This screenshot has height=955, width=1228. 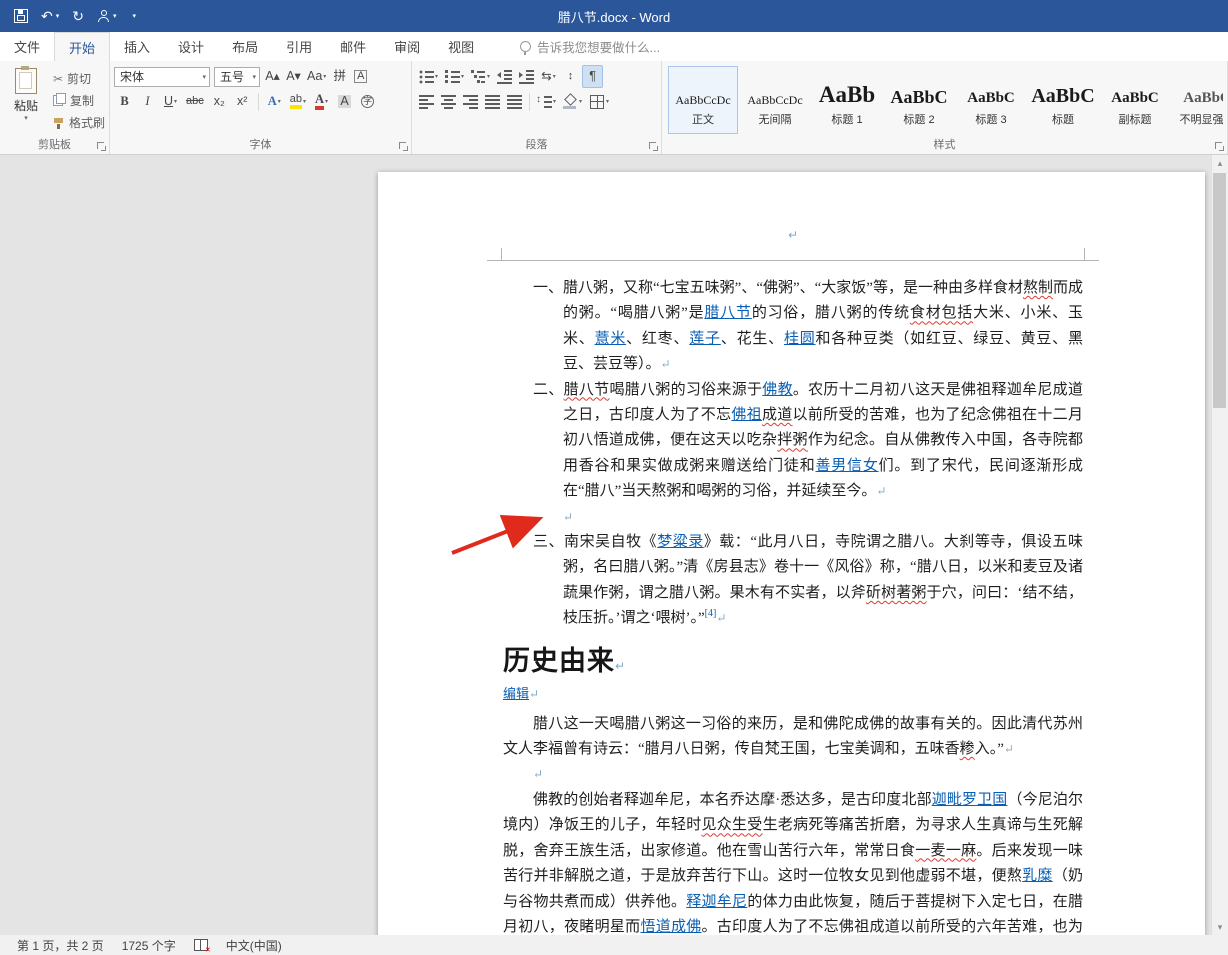 What do you see at coordinates (293, 76) in the screenshot?
I see `shrink-font-button: A▾` at bounding box center [293, 76].